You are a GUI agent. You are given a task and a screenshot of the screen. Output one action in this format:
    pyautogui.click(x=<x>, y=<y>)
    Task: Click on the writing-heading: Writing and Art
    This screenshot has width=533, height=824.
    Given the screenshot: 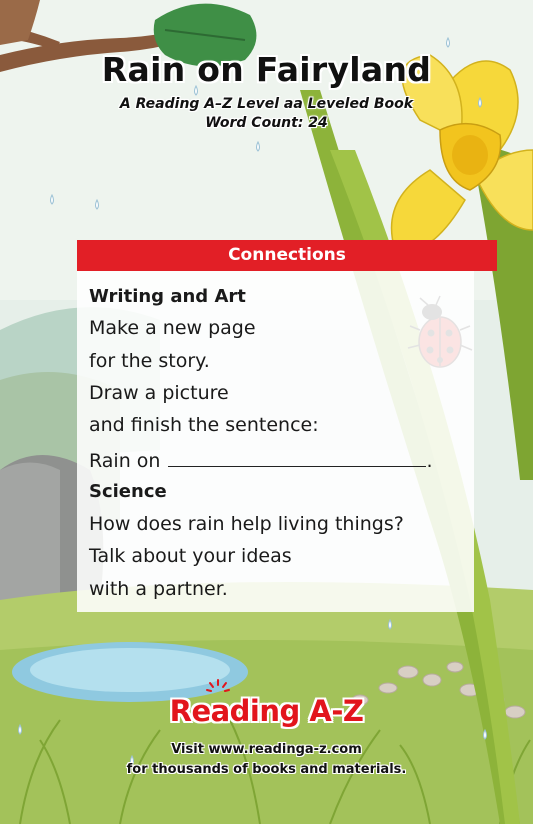 What is the action you would take?
    pyautogui.click(x=167, y=296)
    